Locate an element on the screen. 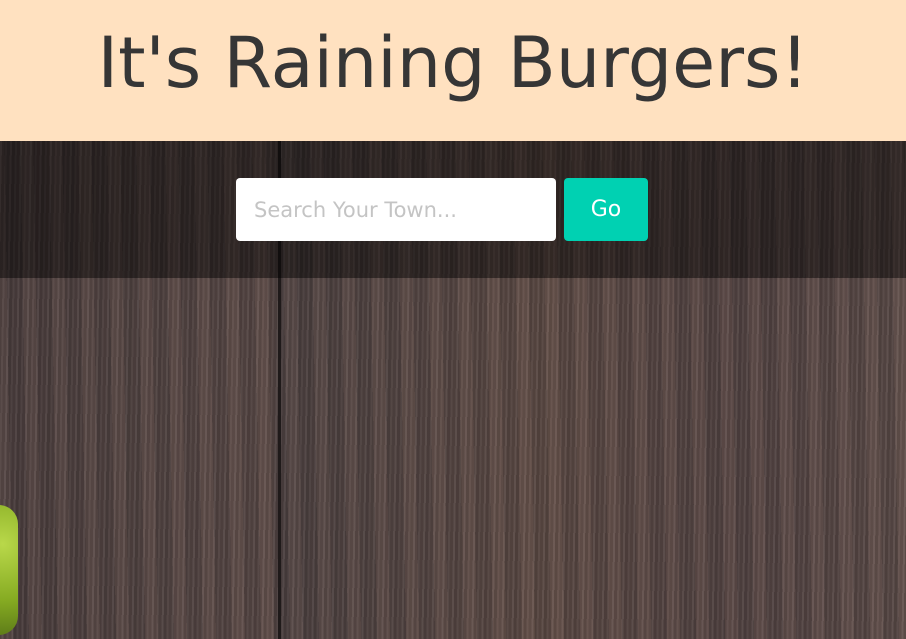 The width and height of the screenshot is (906, 639). page-title: It's Raining Burgers! is located at coordinates (453, 62).